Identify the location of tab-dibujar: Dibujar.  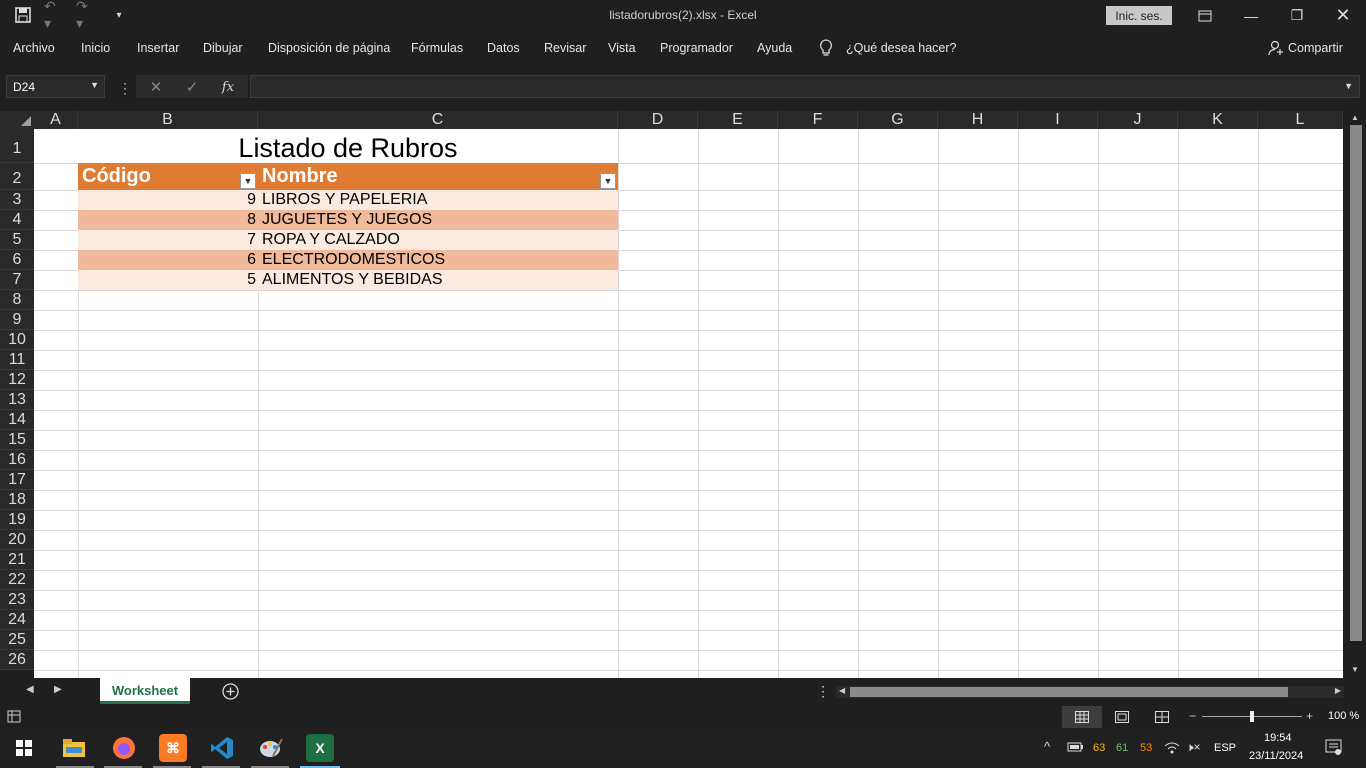
(223, 48).